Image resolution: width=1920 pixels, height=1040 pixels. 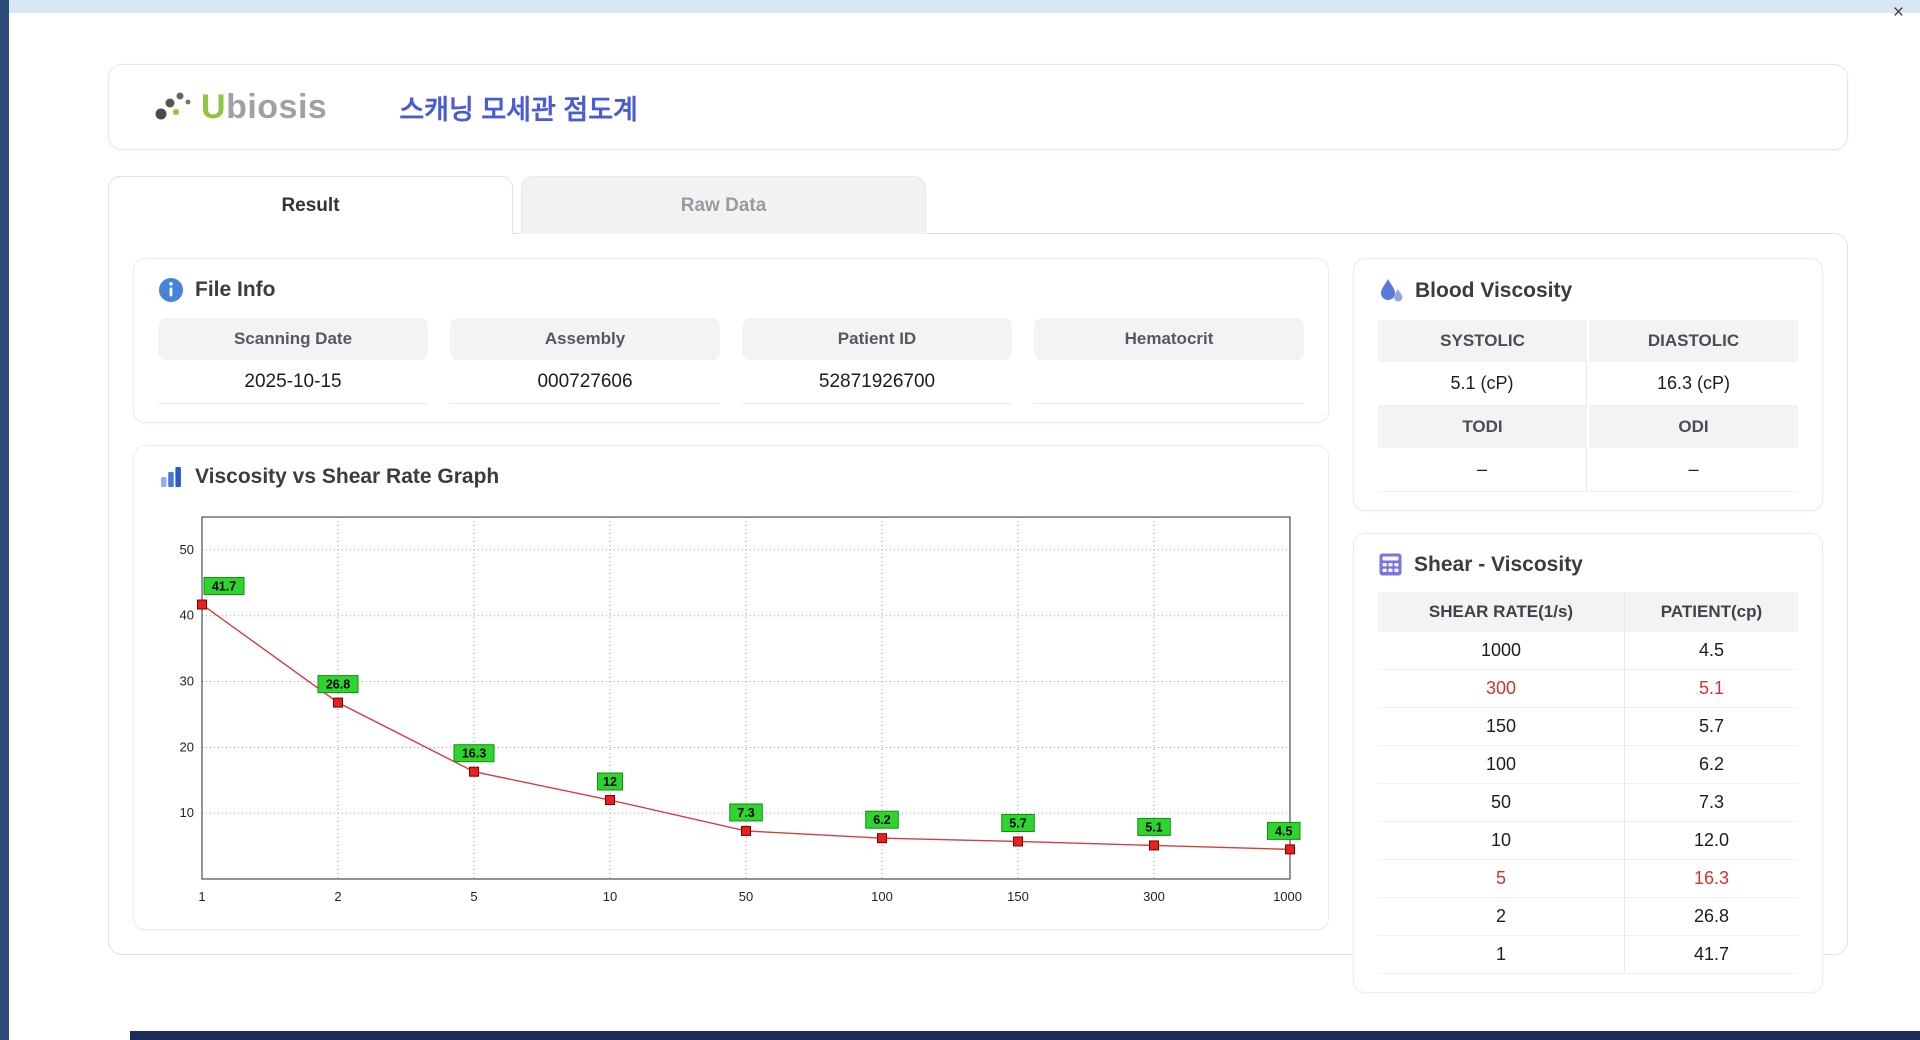 What do you see at coordinates (1392, 290) in the screenshot?
I see `water-drops-icon` at bounding box center [1392, 290].